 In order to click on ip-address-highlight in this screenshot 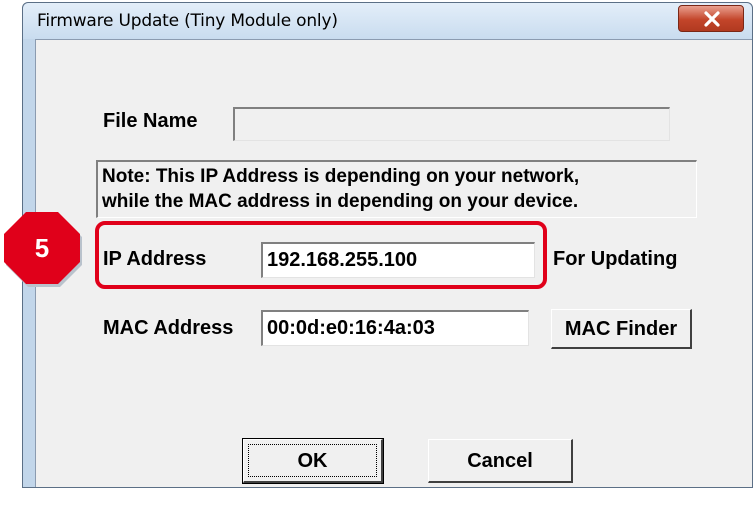, I will do `click(321, 255)`.